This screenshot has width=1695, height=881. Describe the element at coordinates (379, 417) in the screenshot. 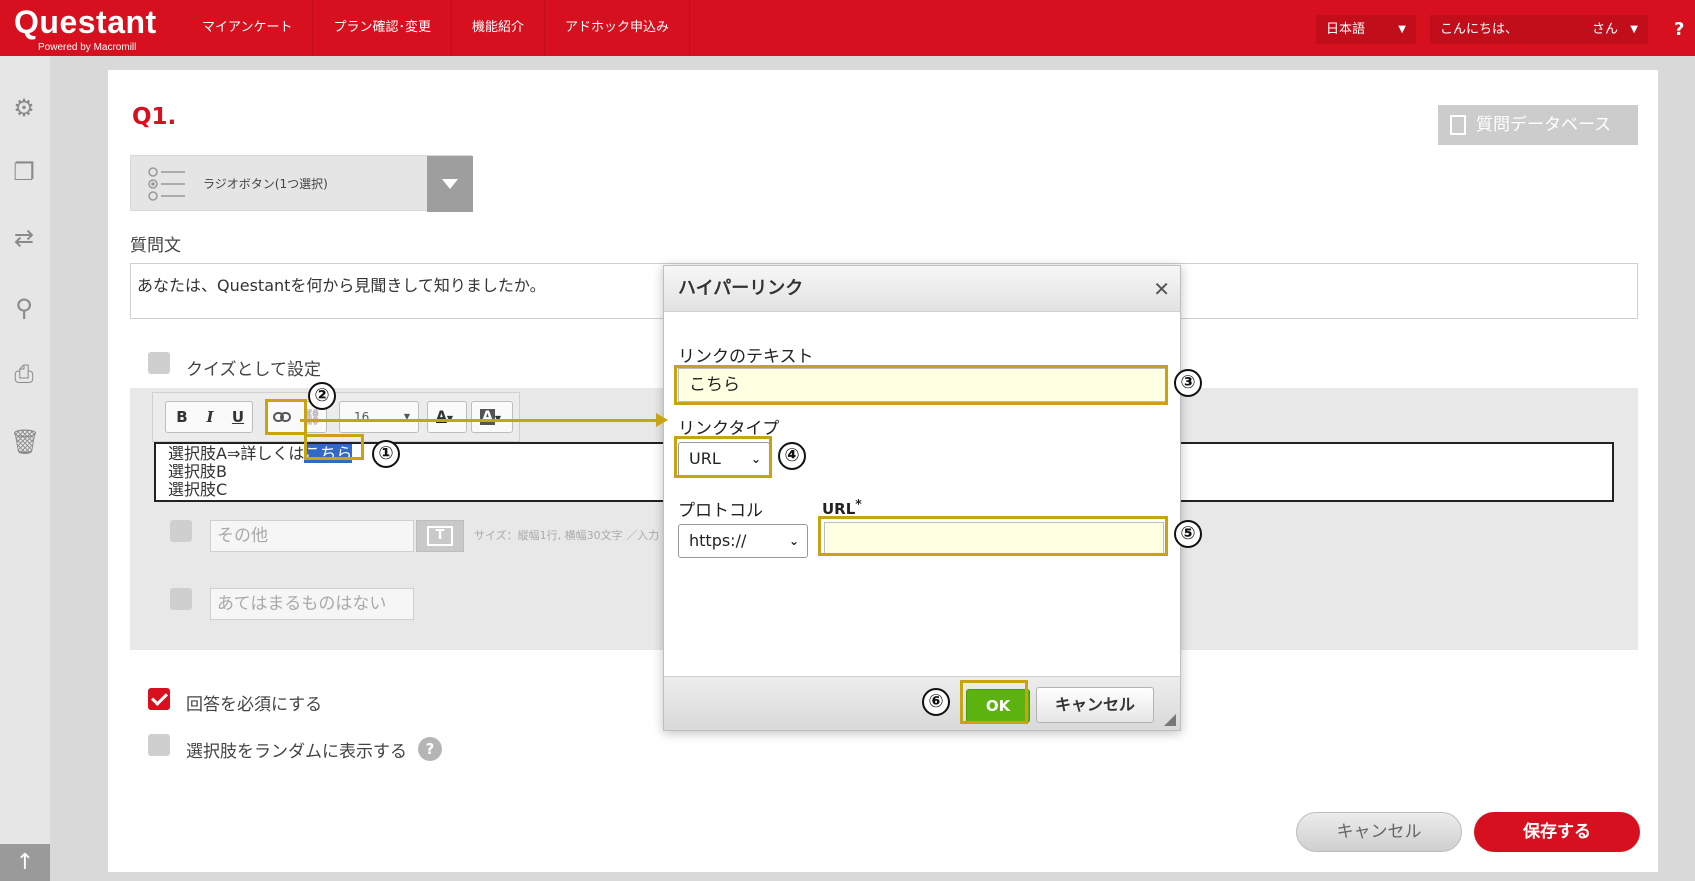

I see `font-size-select: 16 ▼` at that location.